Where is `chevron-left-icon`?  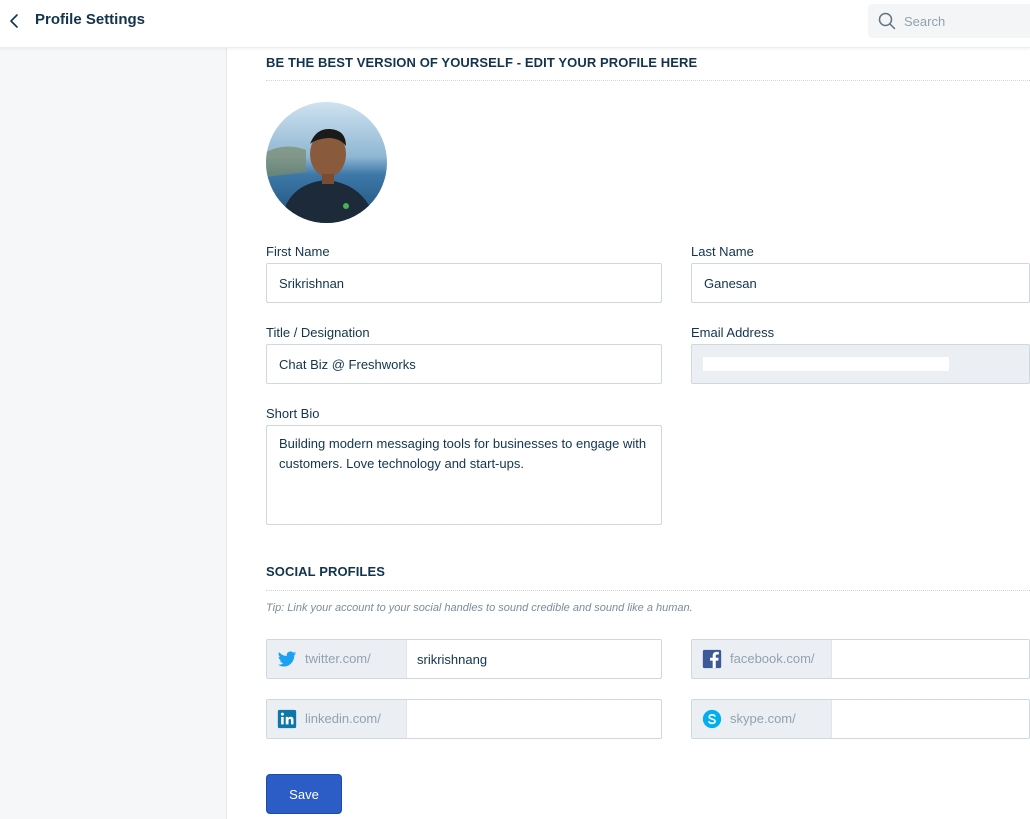
chevron-left-icon is located at coordinates (14, 21).